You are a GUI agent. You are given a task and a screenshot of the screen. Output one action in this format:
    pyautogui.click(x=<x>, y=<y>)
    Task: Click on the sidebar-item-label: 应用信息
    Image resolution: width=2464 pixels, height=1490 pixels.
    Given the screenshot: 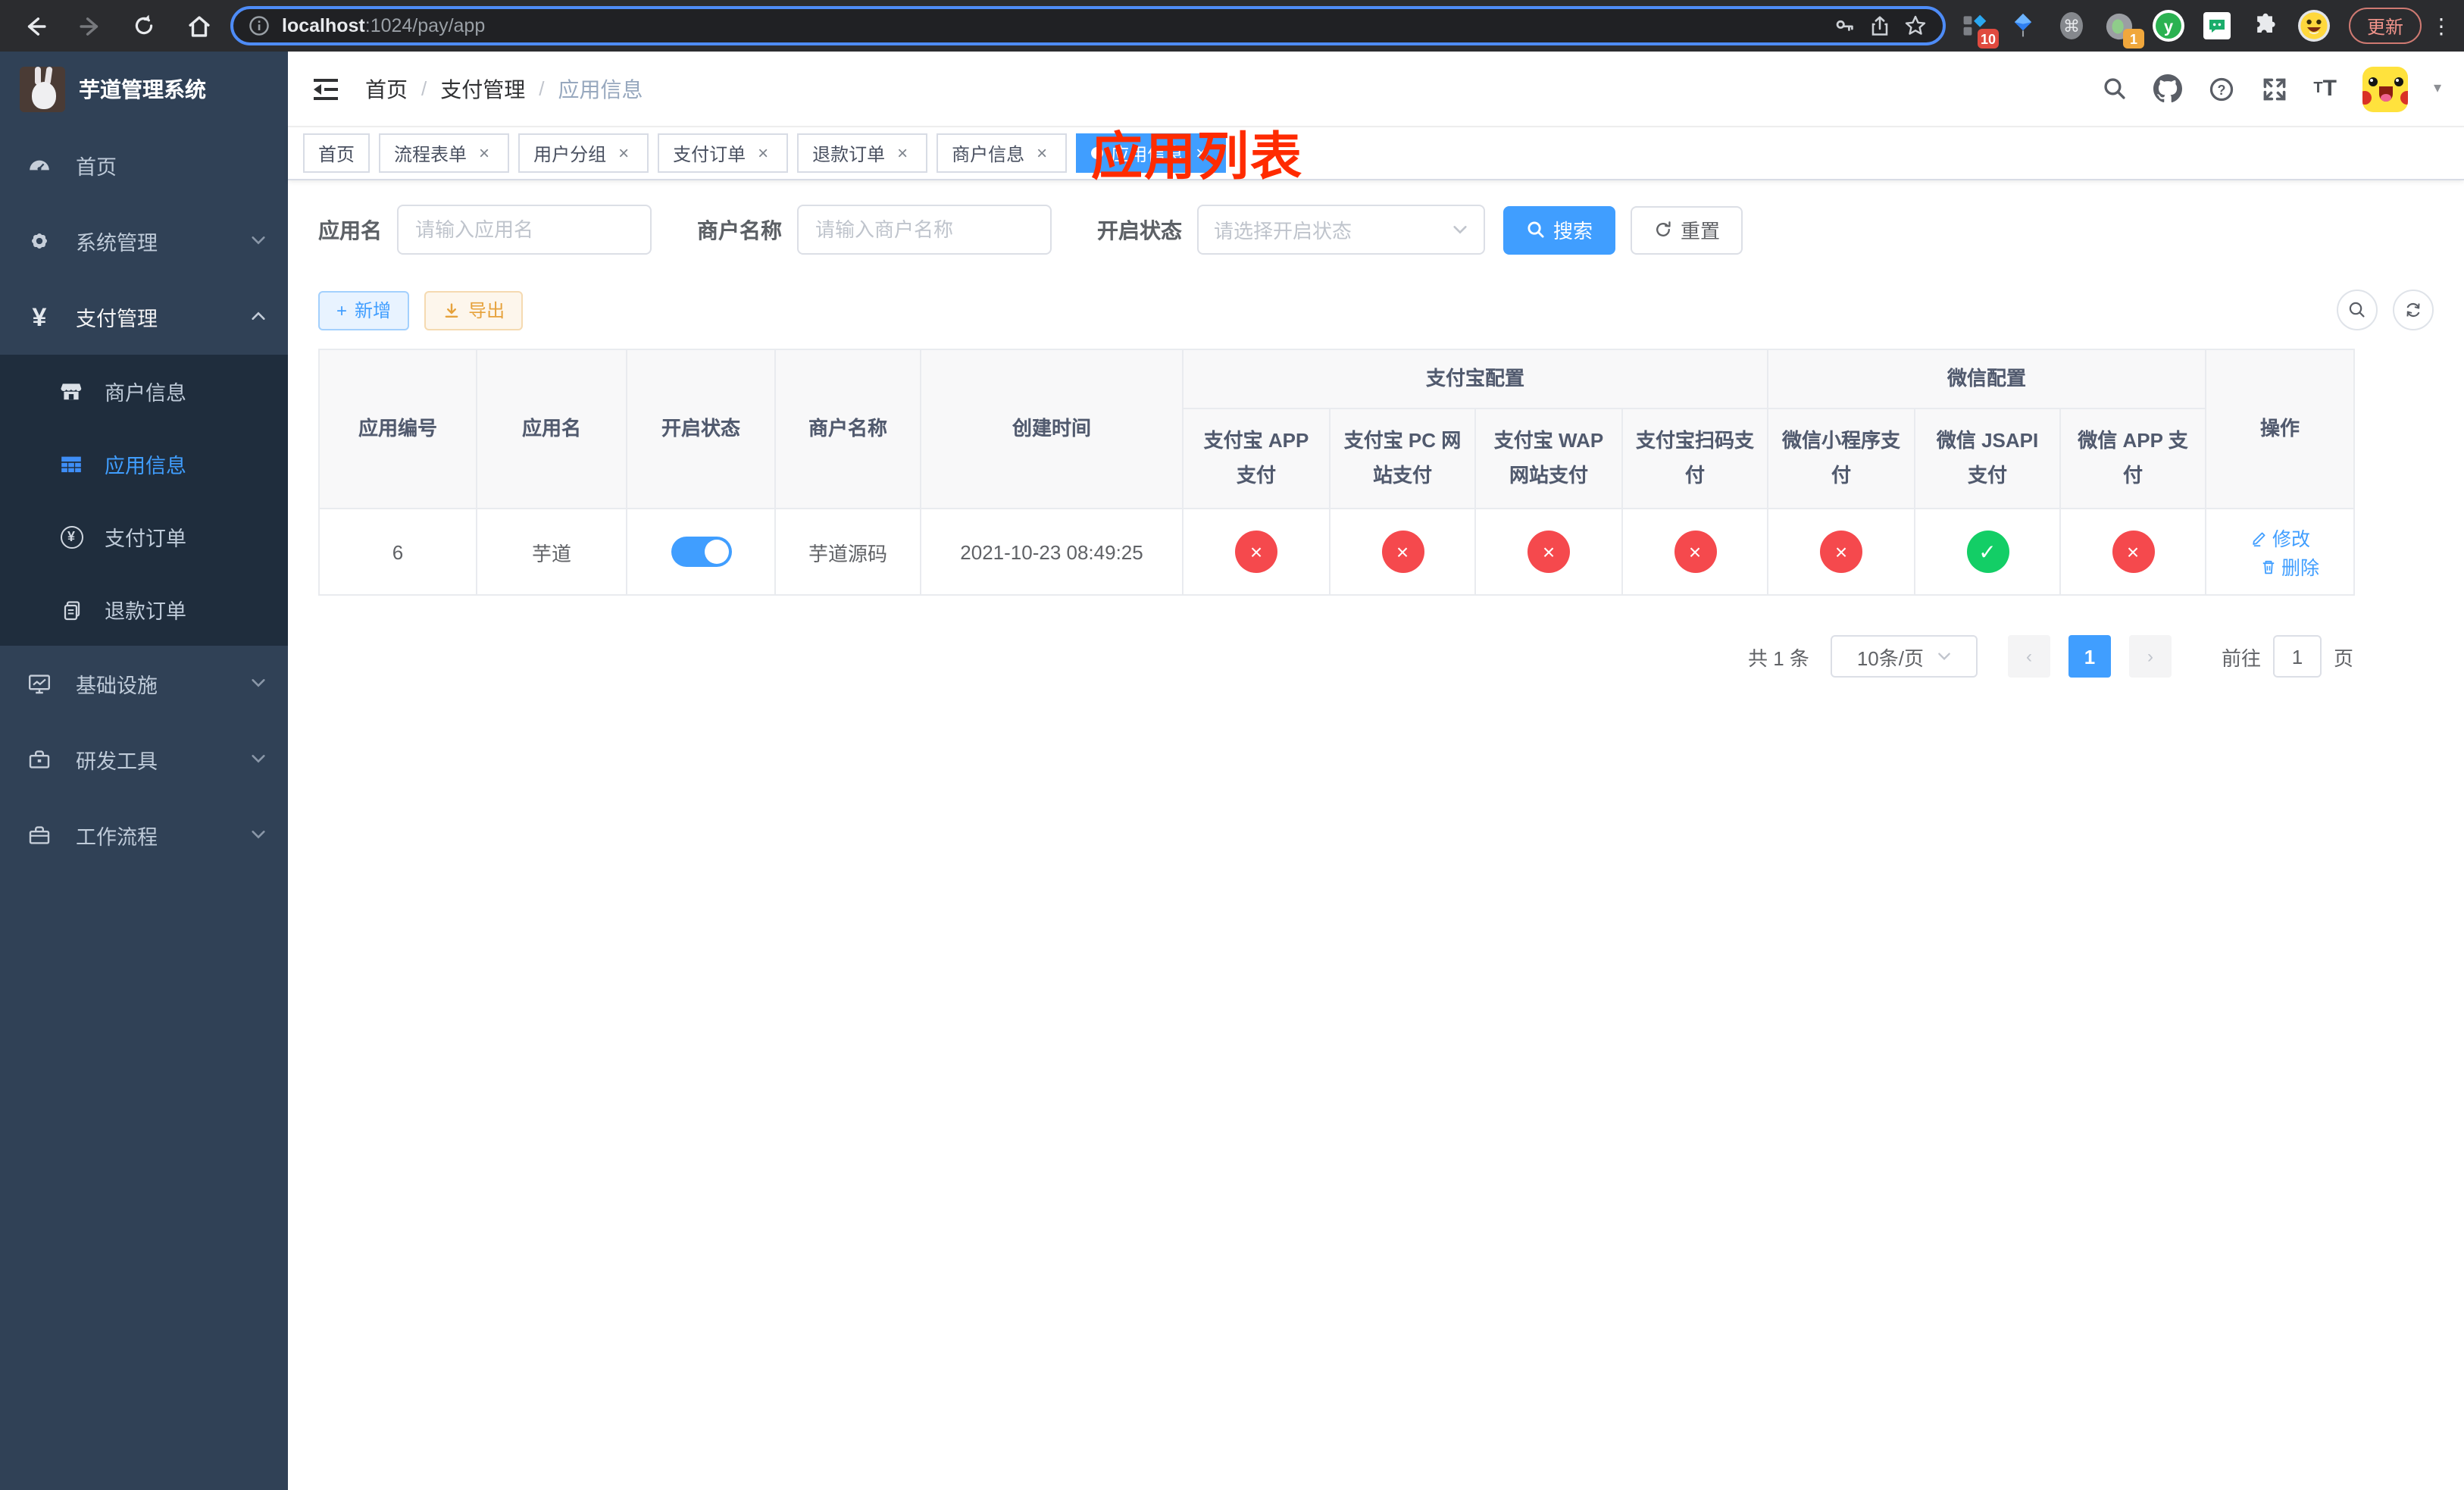 What is the action you would take?
    pyautogui.click(x=145, y=466)
    